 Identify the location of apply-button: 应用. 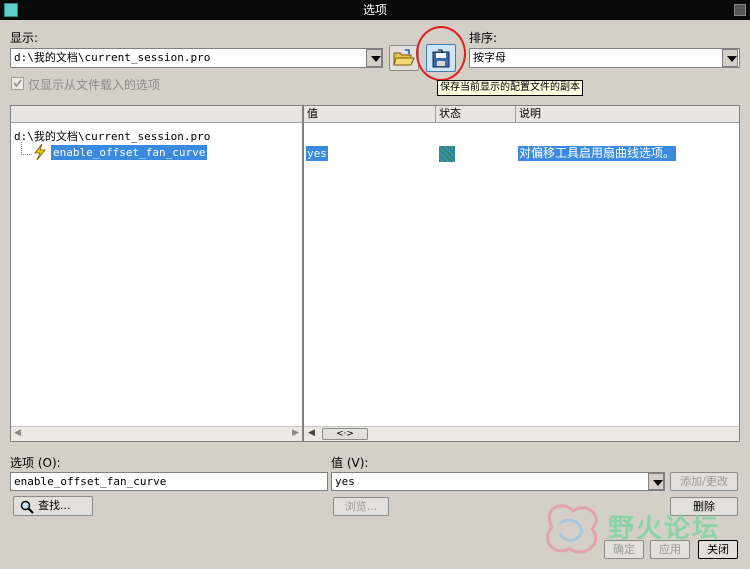
(670, 549).